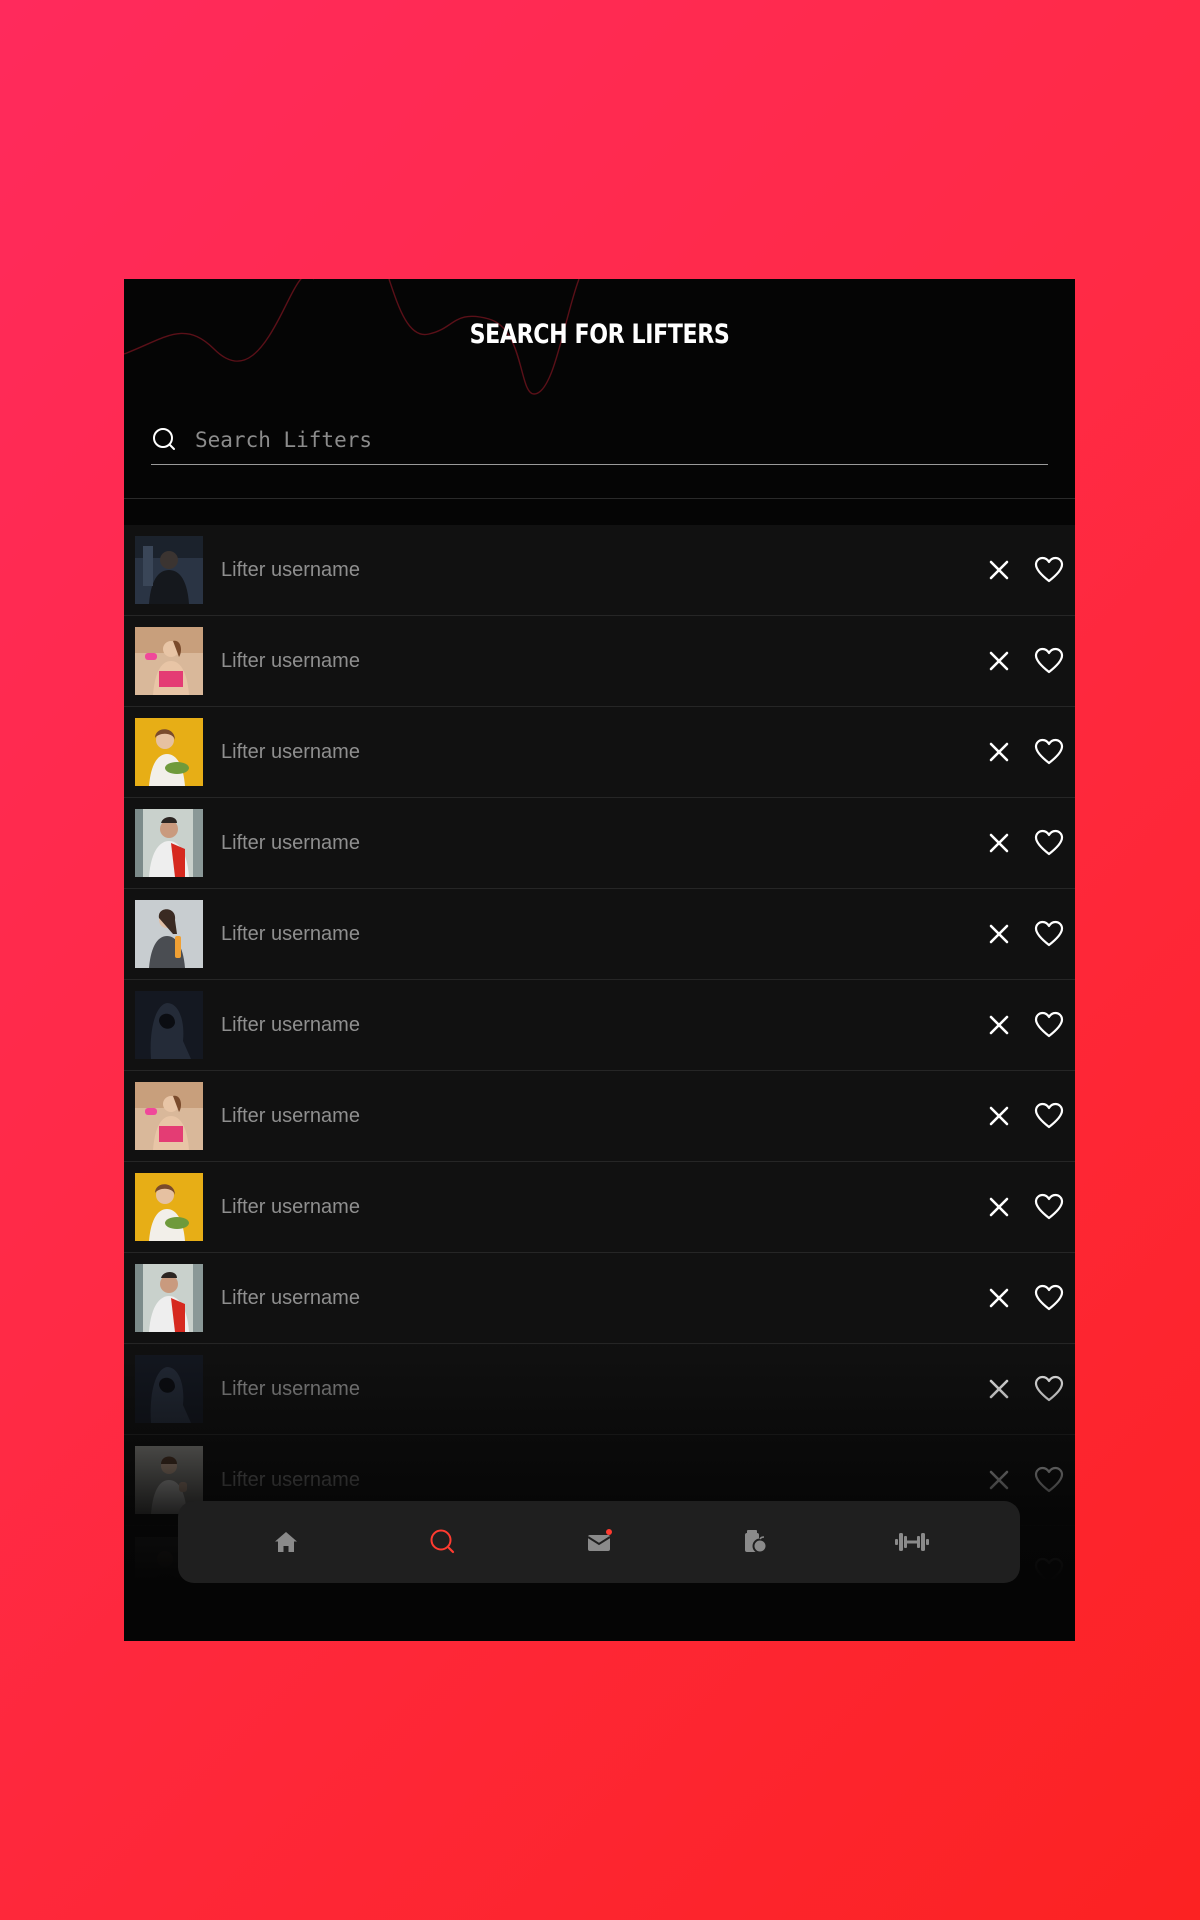  Describe the element at coordinates (621, 440) in the screenshot. I see `search-input` at that location.